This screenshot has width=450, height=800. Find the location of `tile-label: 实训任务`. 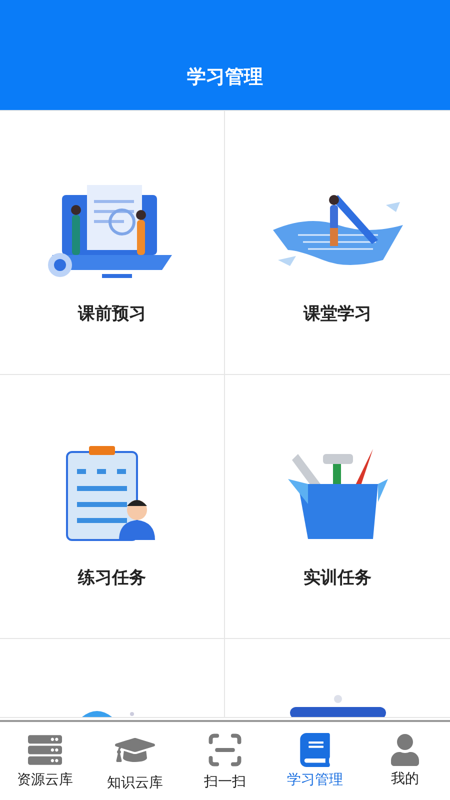

tile-label: 实训任务 is located at coordinates (338, 578).